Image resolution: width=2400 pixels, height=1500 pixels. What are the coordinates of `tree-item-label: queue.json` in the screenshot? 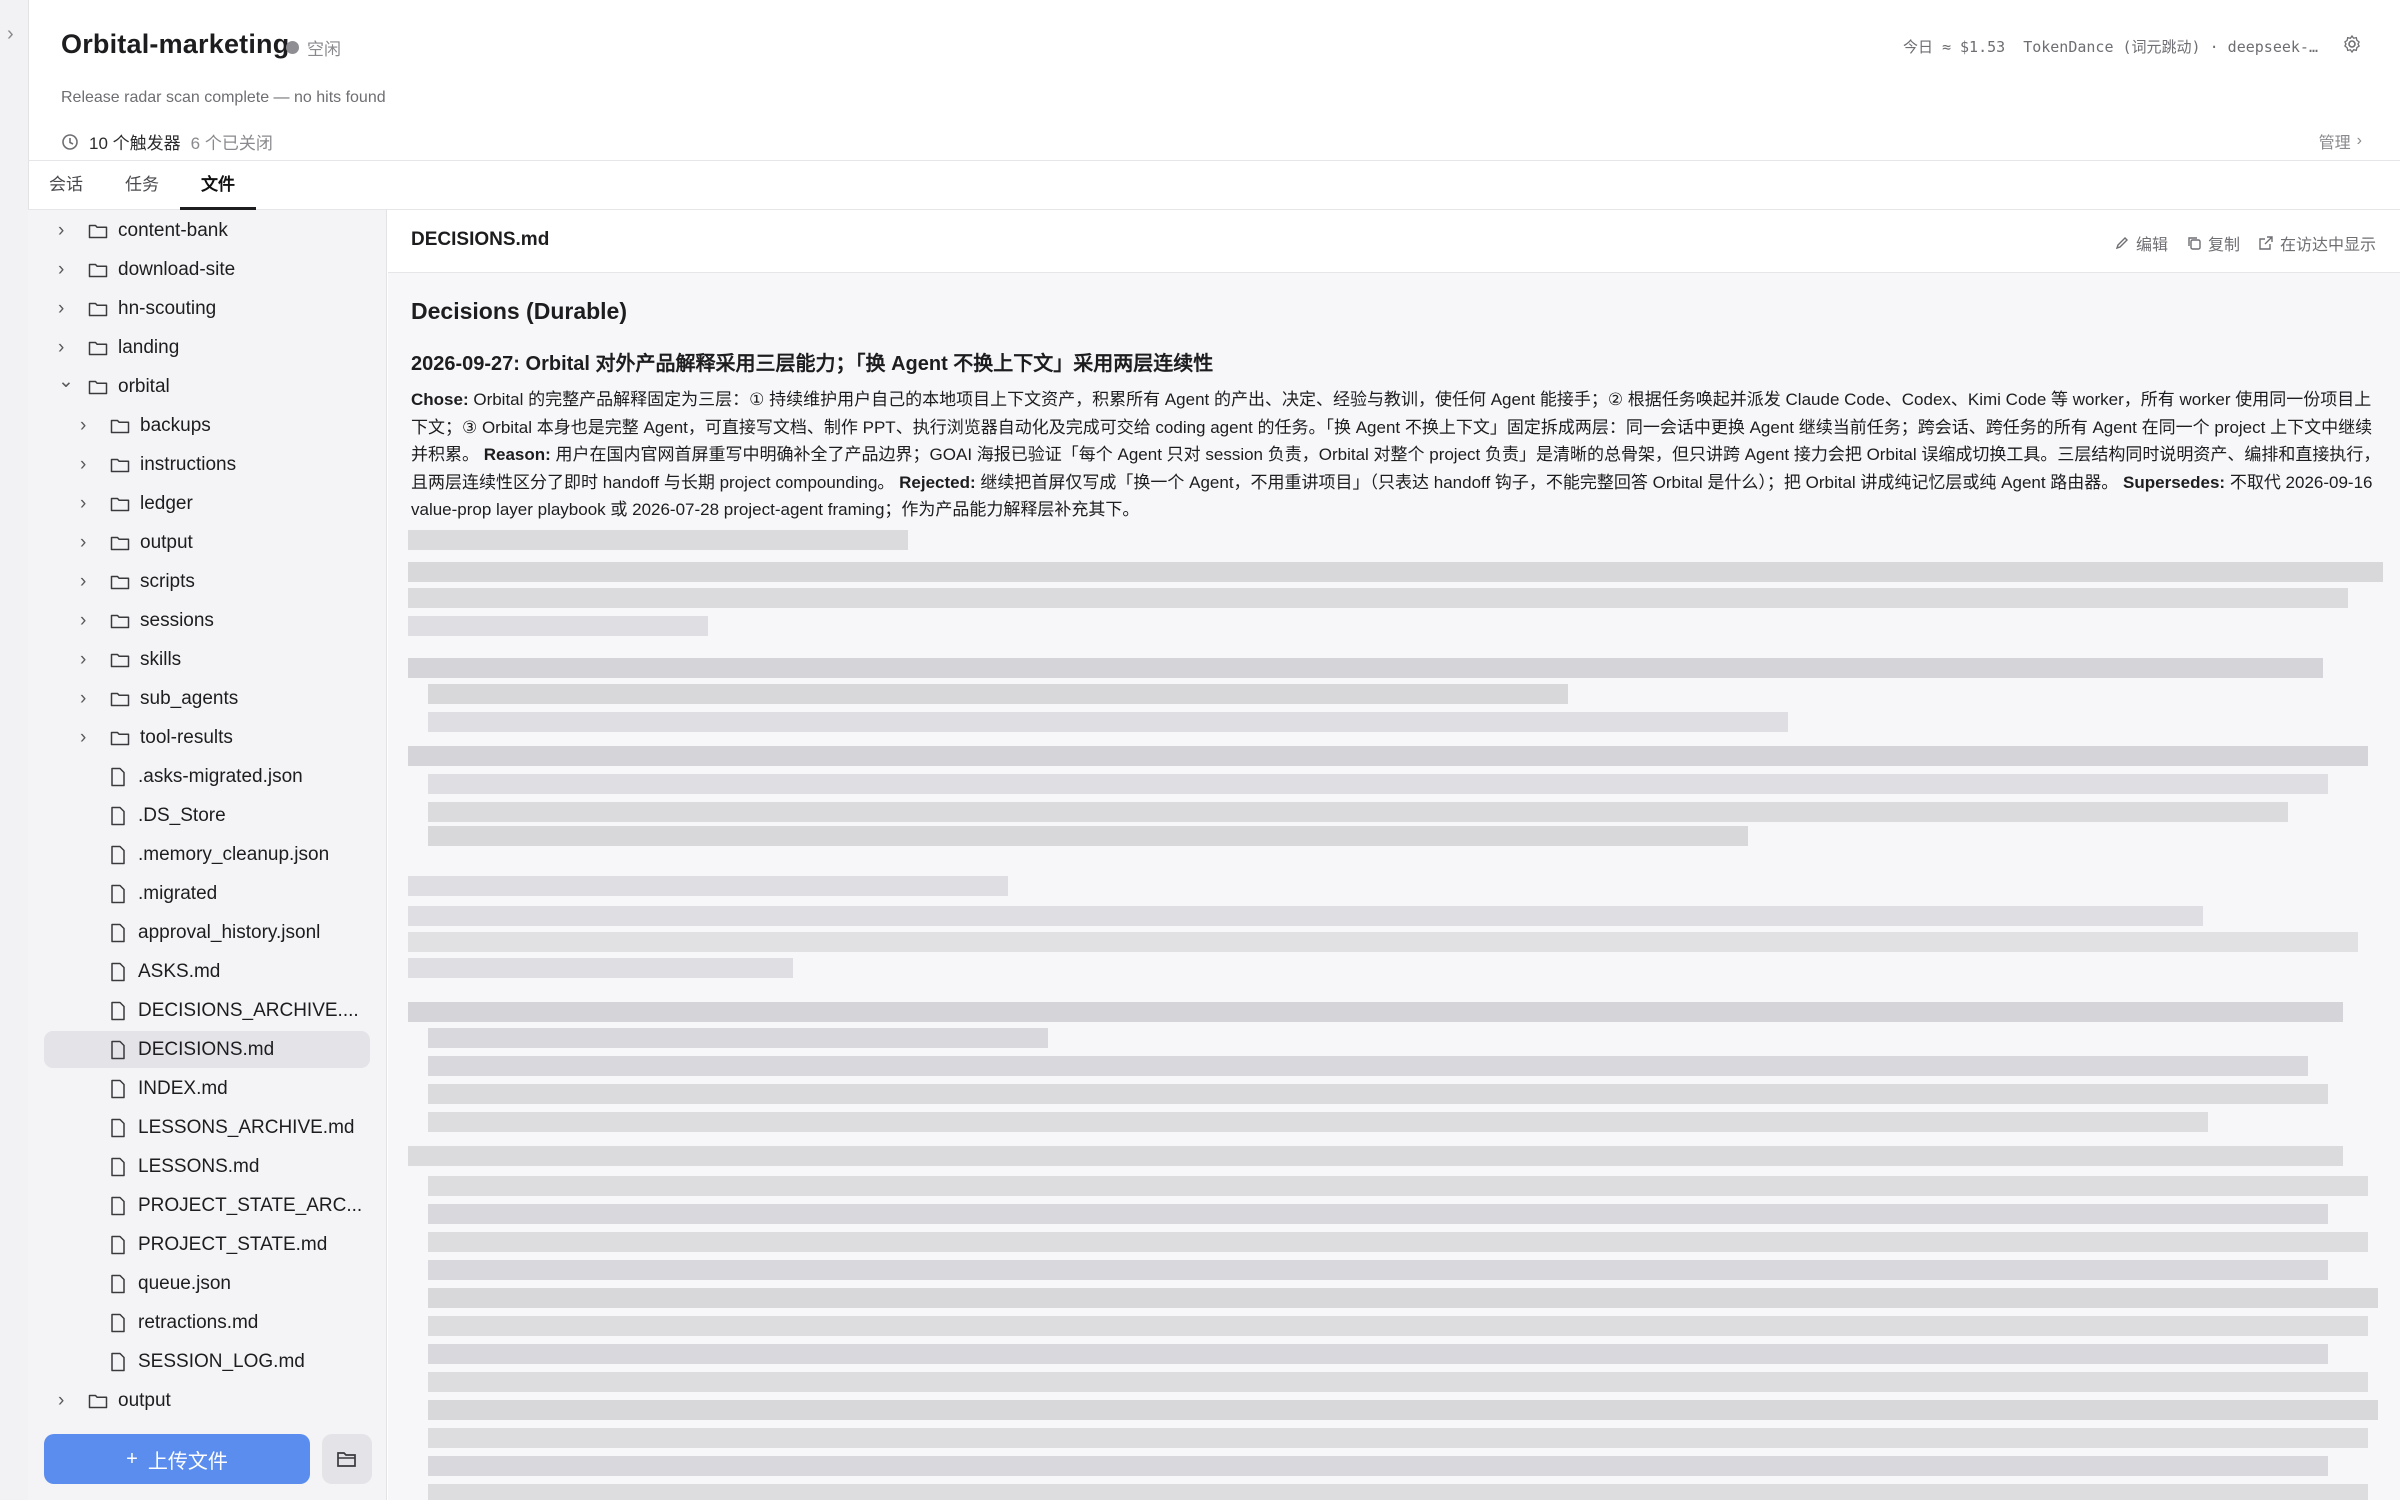 It's located at (184, 1283).